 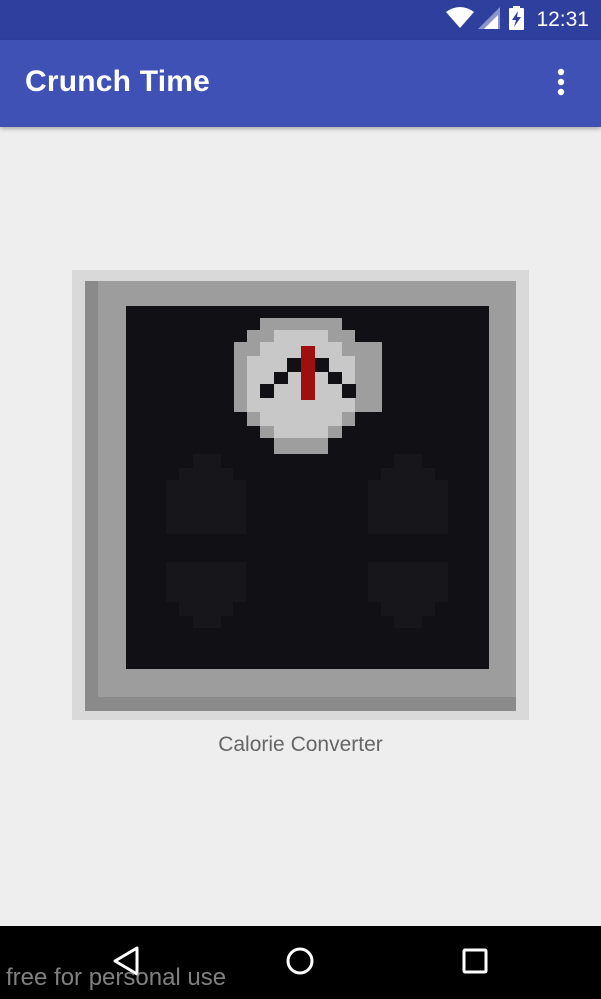 What do you see at coordinates (300, 20) in the screenshot?
I see `status-bar: 12:31` at bounding box center [300, 20].